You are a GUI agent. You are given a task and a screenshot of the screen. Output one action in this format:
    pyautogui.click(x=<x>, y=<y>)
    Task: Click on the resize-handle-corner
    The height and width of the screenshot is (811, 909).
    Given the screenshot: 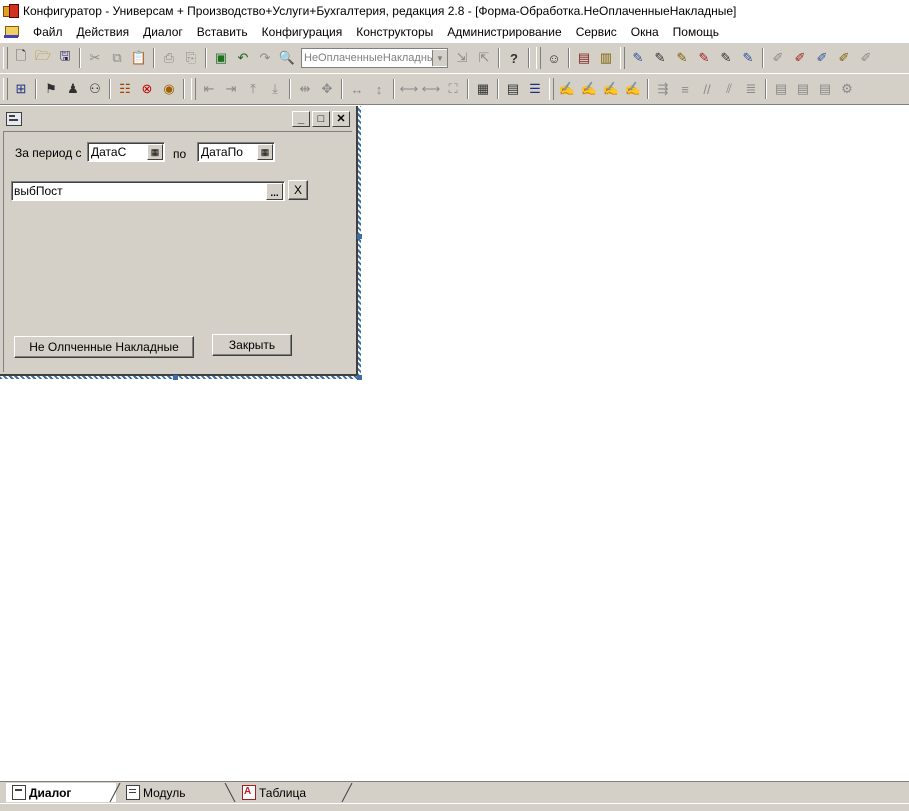 What is the action you would take?
    pyautogui.click(x=359, y=377)
    